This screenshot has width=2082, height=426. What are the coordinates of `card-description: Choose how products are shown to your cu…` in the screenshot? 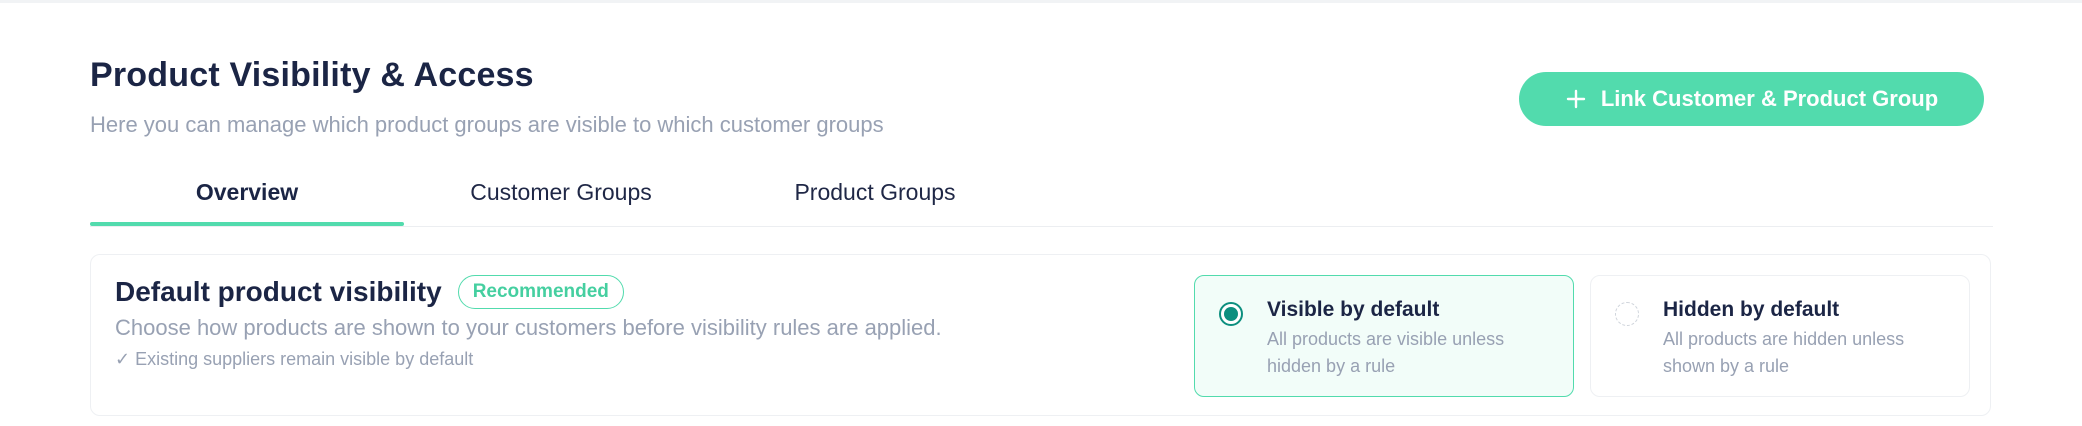 It's located at (528, 327).